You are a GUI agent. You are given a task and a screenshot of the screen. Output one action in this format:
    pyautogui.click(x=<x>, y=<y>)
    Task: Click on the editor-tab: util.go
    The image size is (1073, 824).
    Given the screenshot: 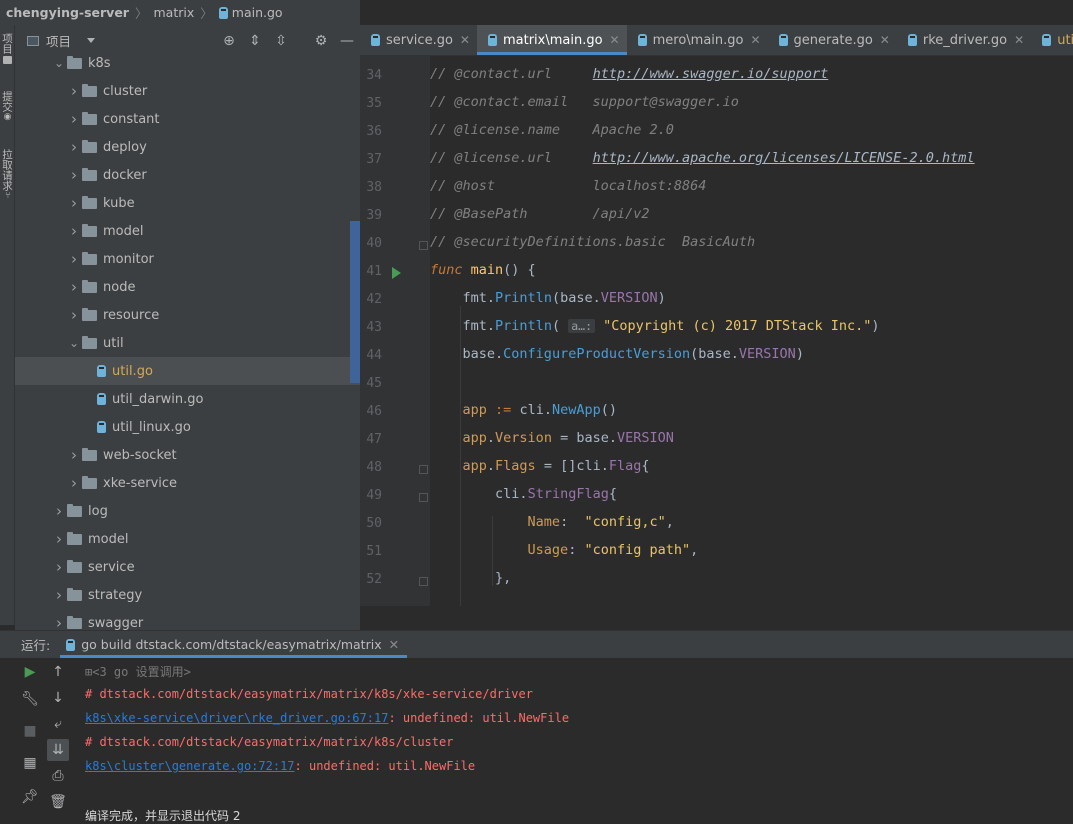 What is the action you would take?
    pyautogui.click(x=1052, y=40)
    